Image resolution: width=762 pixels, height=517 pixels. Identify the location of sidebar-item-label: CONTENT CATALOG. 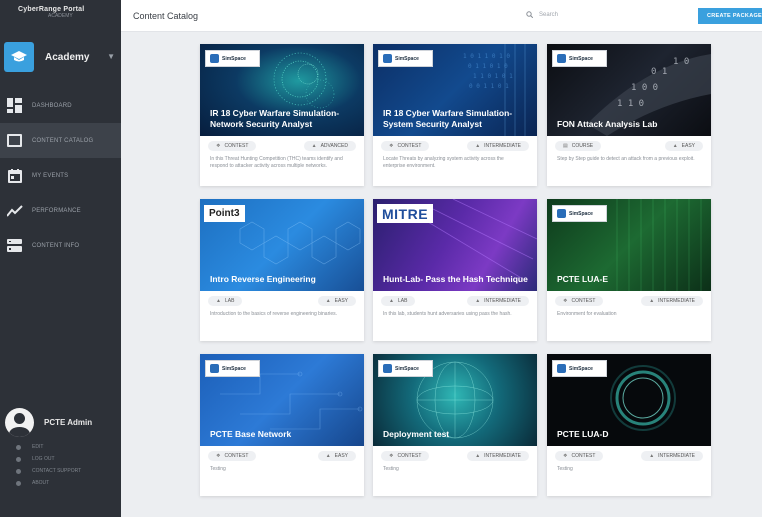
(63, 140).